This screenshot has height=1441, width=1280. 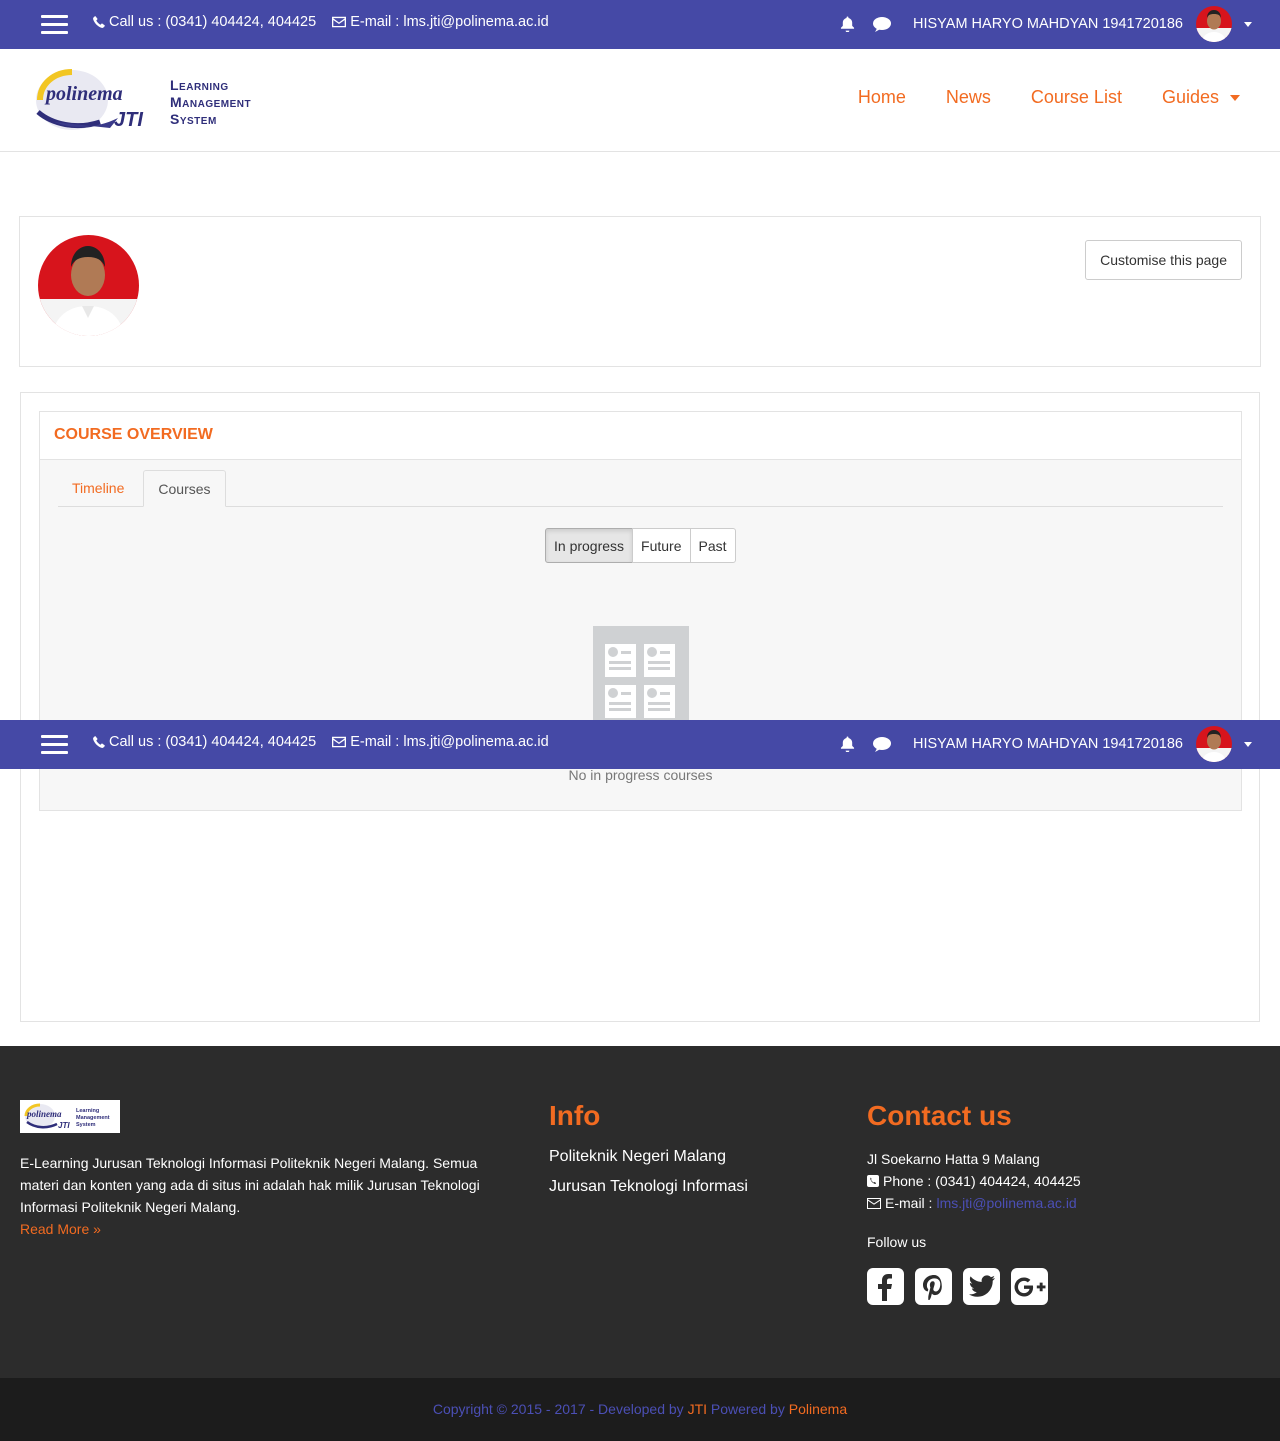 I want to click on logo-text-line: Learning, so click(x=199, y=84).